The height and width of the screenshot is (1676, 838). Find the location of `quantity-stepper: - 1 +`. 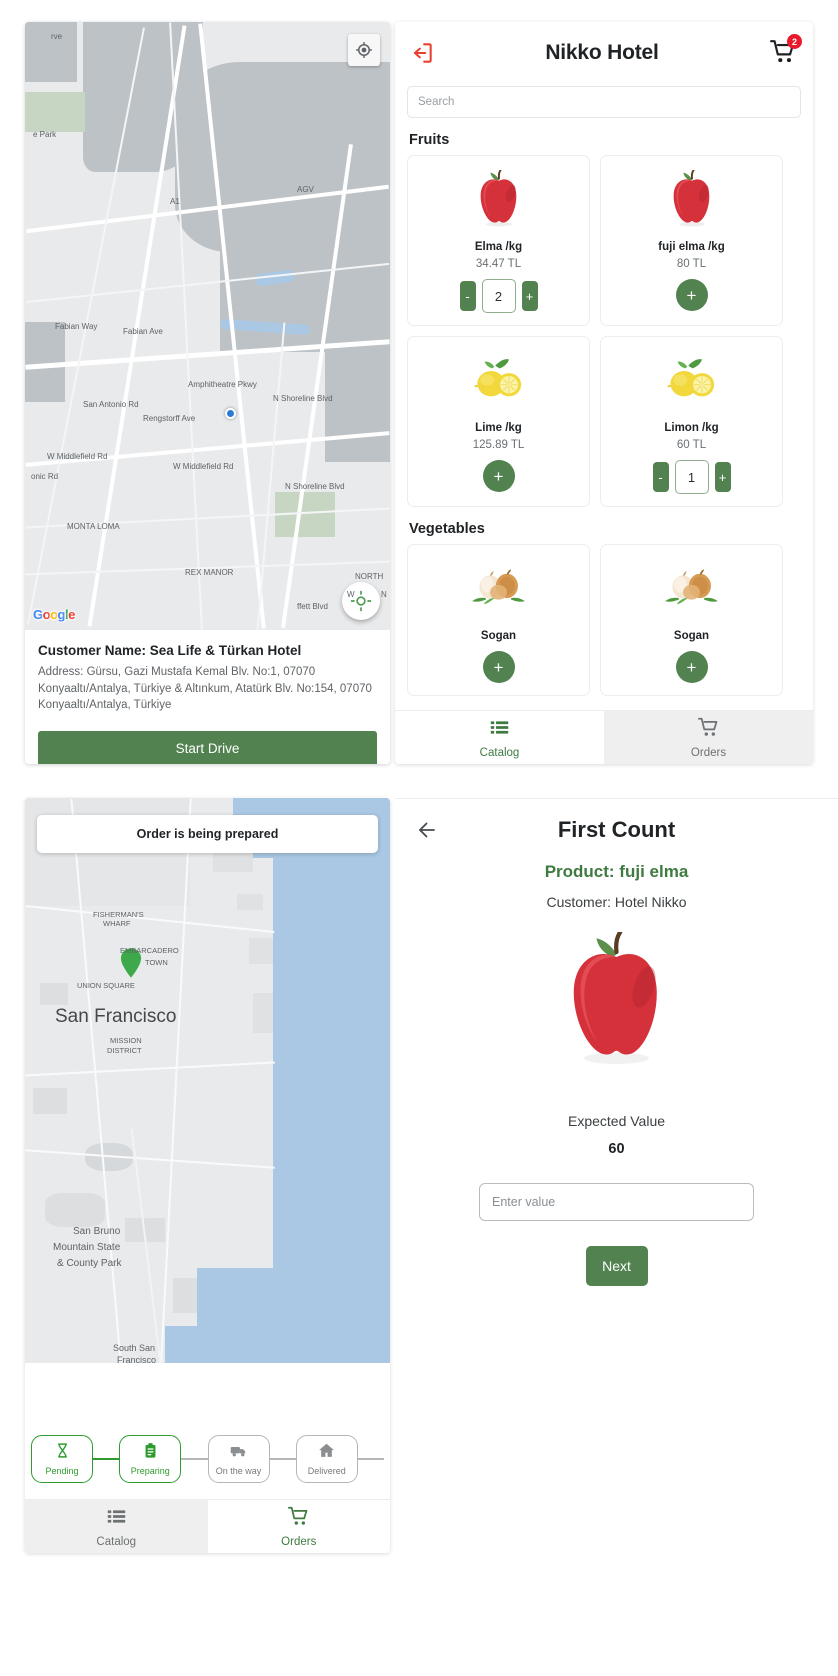

quantity-stepper: - 1 + is located at coordinates (691, 477).